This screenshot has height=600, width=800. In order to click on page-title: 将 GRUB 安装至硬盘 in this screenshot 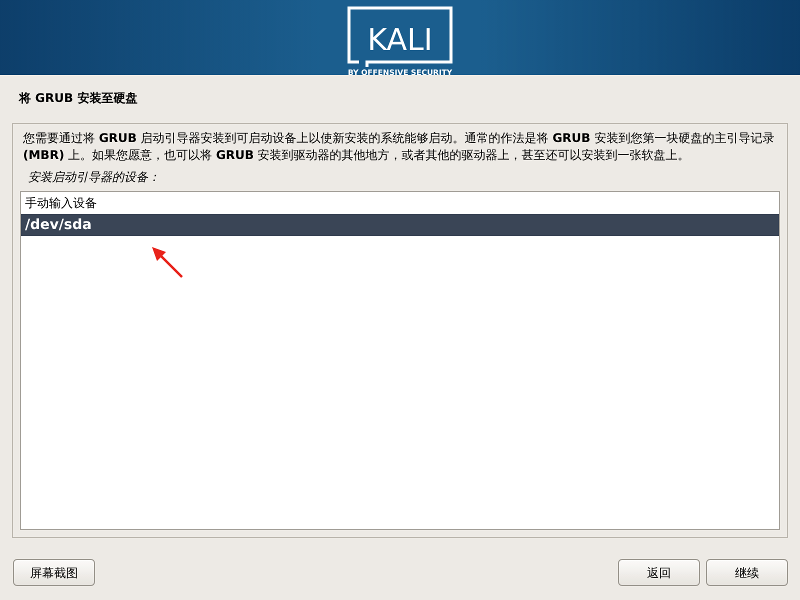, I will do `click(78, 98)`.